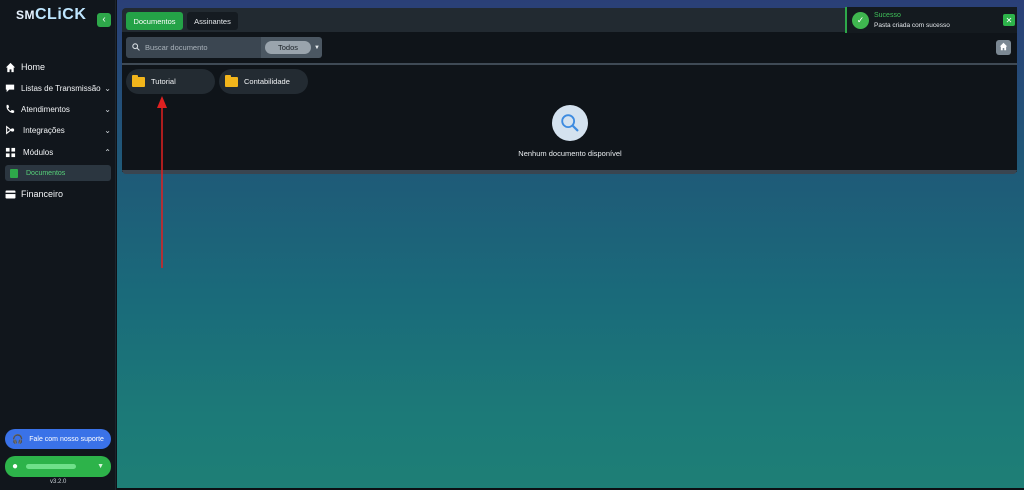 The height and width of the screenshot is (490, 1024). Describe the element at coordinates (58, 67) in the screenshot. I see `sidebar-item-home: Home` at that location.